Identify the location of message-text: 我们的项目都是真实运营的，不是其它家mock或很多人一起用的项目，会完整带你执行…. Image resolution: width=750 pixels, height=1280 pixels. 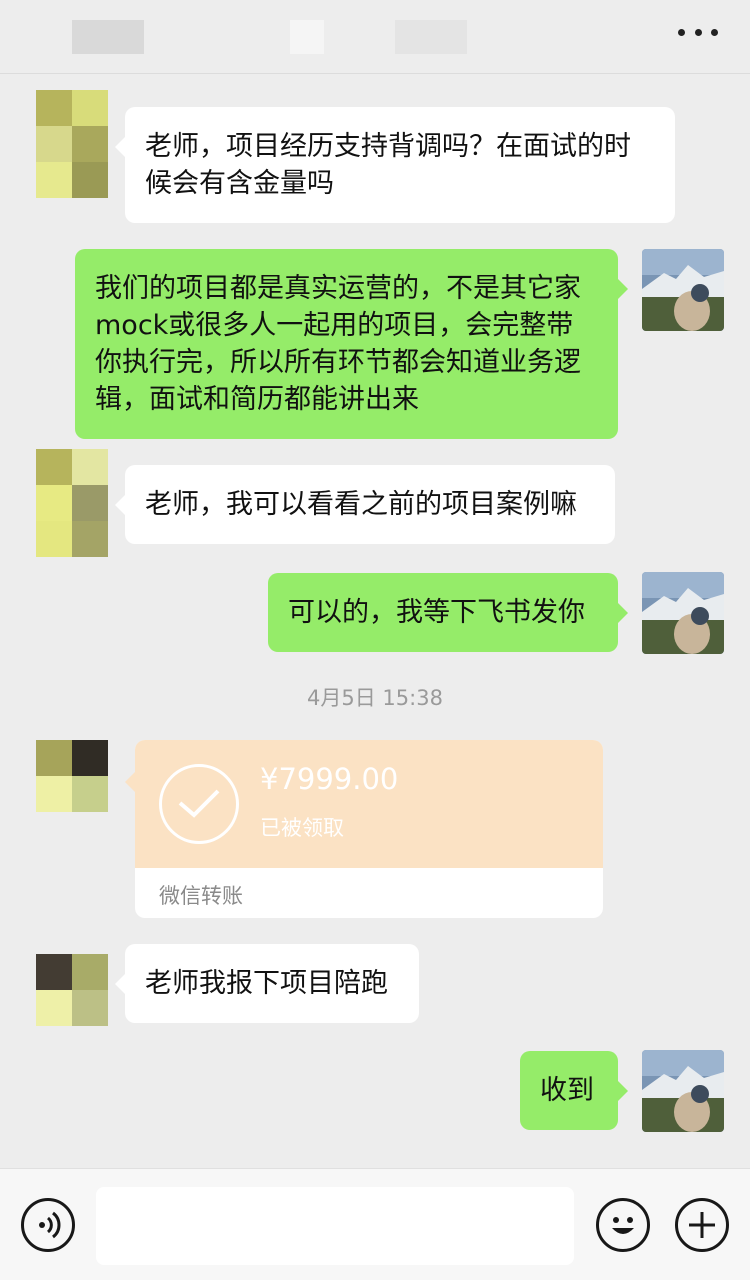
(338, 344).